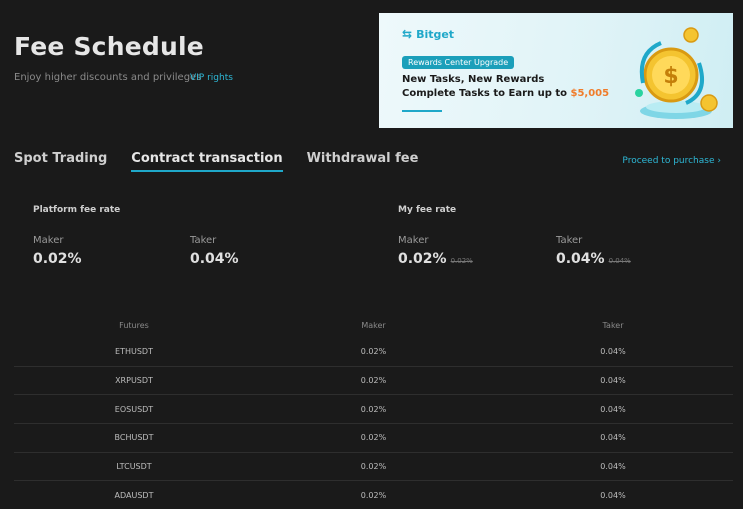 The height and width of the screenshot is (509, 743). I want to click on banner-underline, so click(422, 111).